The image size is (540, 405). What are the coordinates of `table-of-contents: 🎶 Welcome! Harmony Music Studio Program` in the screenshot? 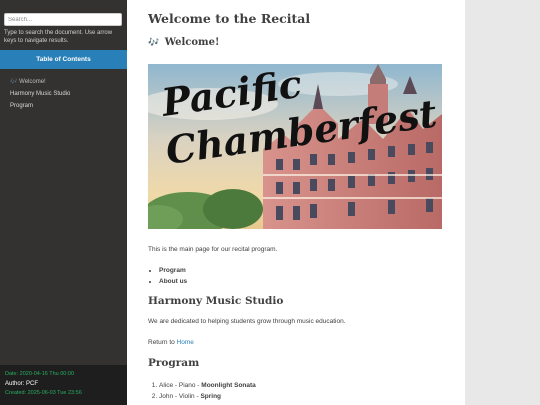 It's located at (63, 94).